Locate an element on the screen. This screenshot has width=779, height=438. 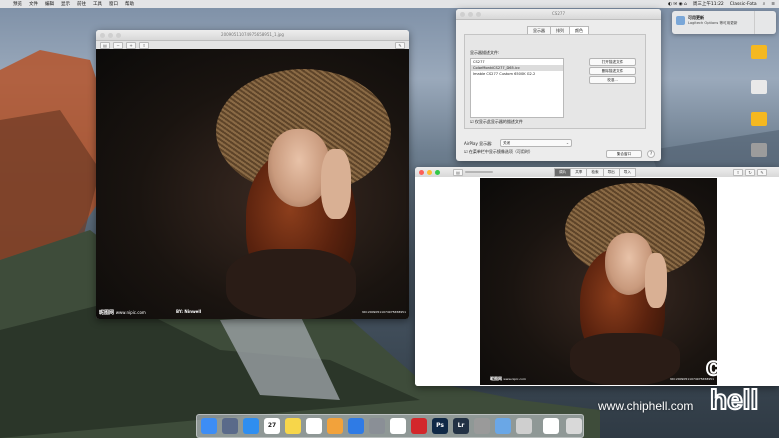
profile-label: 显示器描述文件: is located at coordinates (485, 52).